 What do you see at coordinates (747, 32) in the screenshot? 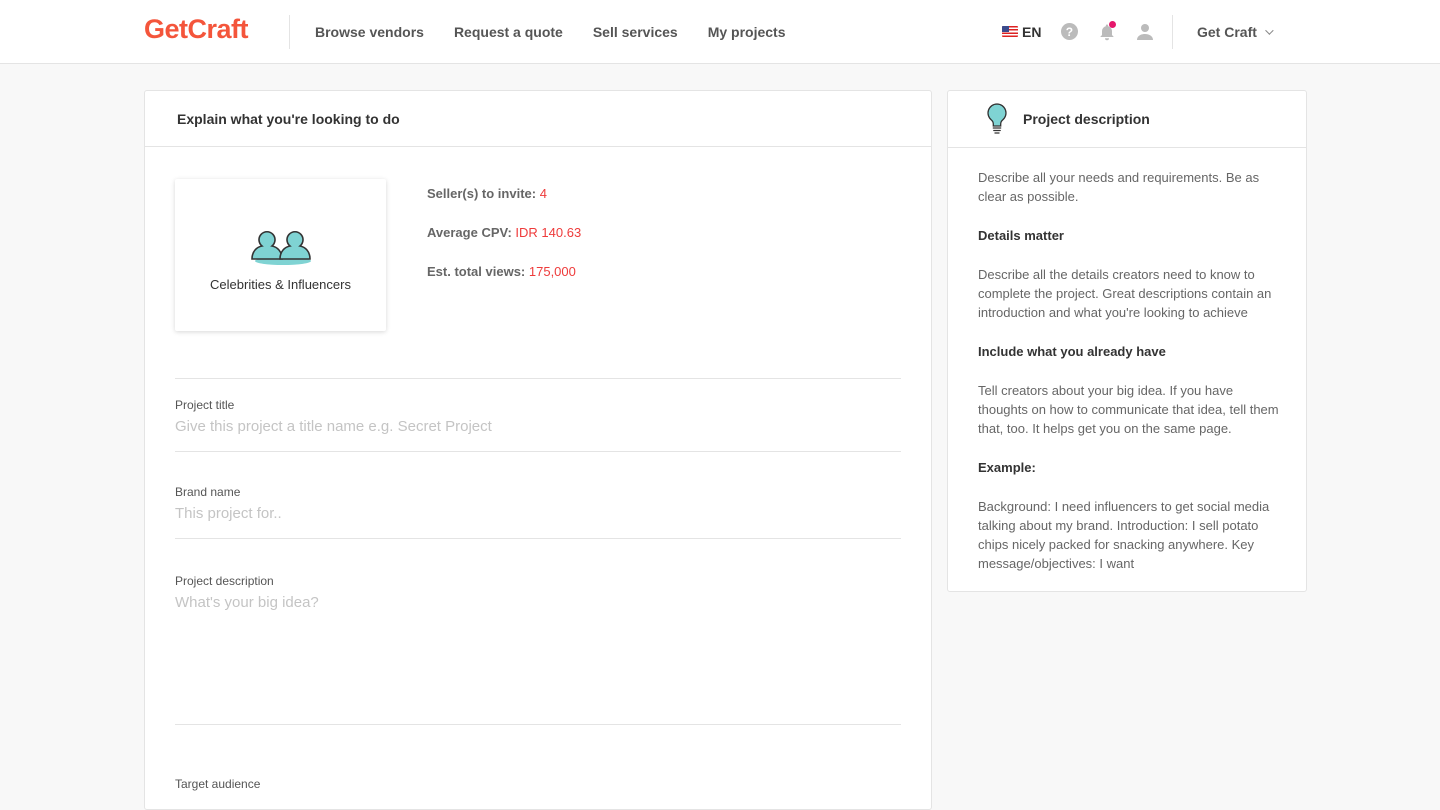
I see `nav-my-projects: My projects` at bounding box center [747, 32].